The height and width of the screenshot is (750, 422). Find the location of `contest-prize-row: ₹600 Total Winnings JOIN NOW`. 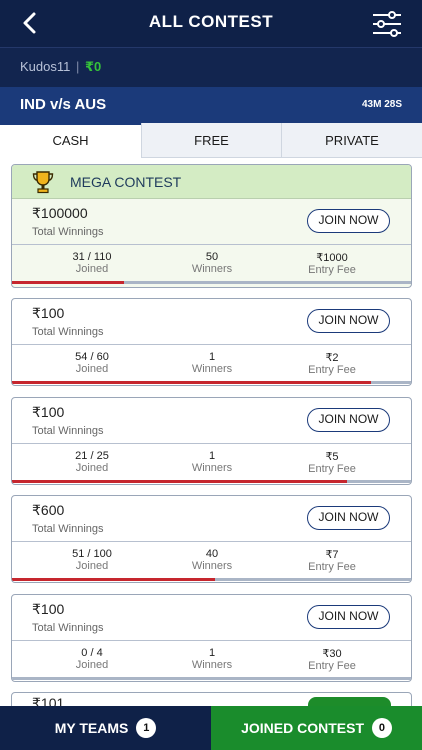

contest-prize-row: ₹600 Total Winnings JOIN NOW is located at coordinates (211, 518).